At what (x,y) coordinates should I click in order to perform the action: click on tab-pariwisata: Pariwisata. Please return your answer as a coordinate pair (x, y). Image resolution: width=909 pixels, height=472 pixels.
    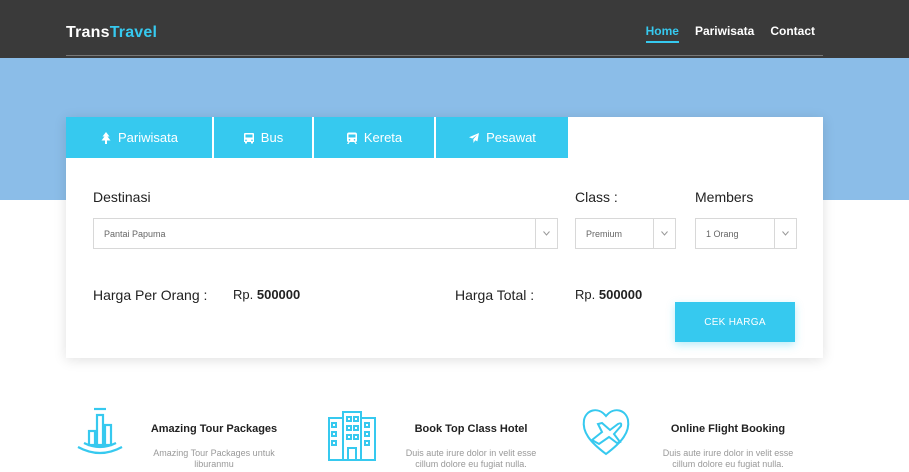
    Looking at the image, I should click on (140, 137).